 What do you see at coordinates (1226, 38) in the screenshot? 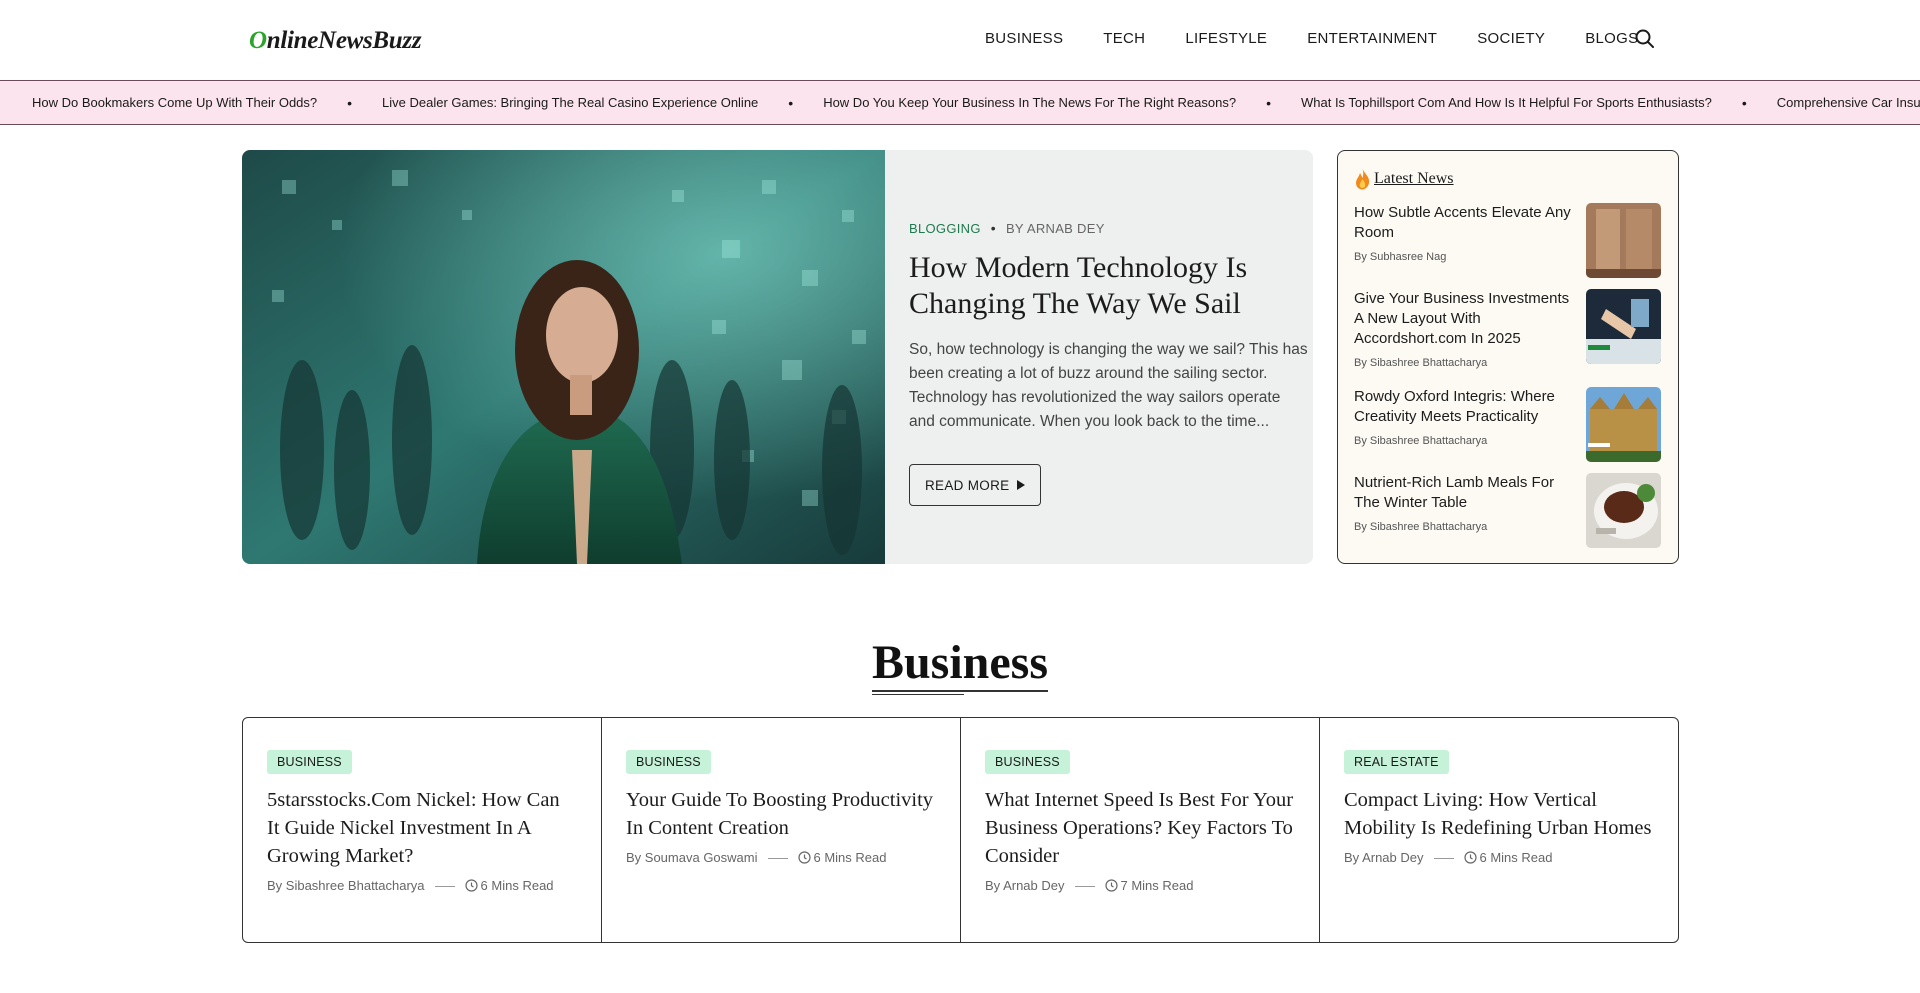
I see `nav-lifestyle: LIFESTYLE` at bounding box center [1226, 38].